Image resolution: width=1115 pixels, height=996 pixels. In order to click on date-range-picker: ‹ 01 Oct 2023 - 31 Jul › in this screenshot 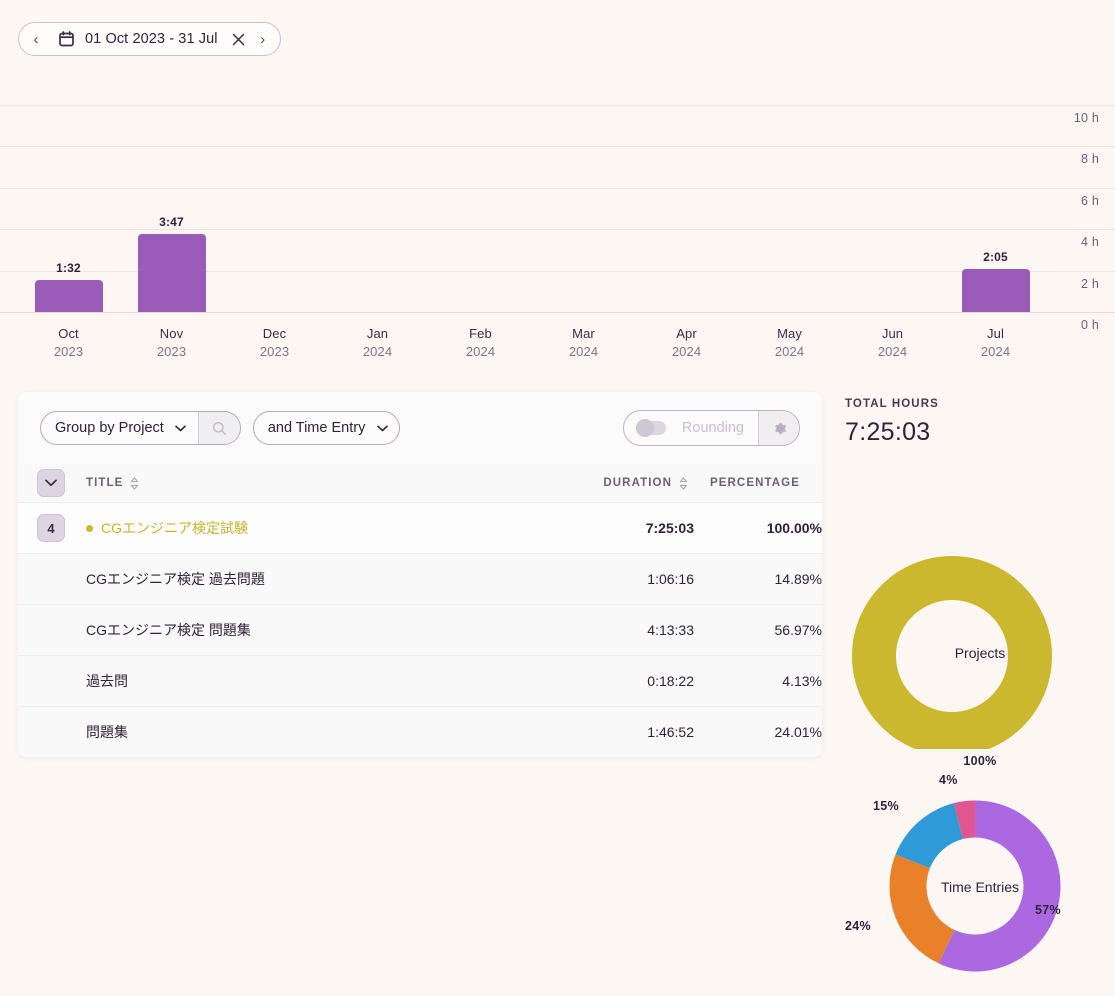, I will do `click(149, 39)`.